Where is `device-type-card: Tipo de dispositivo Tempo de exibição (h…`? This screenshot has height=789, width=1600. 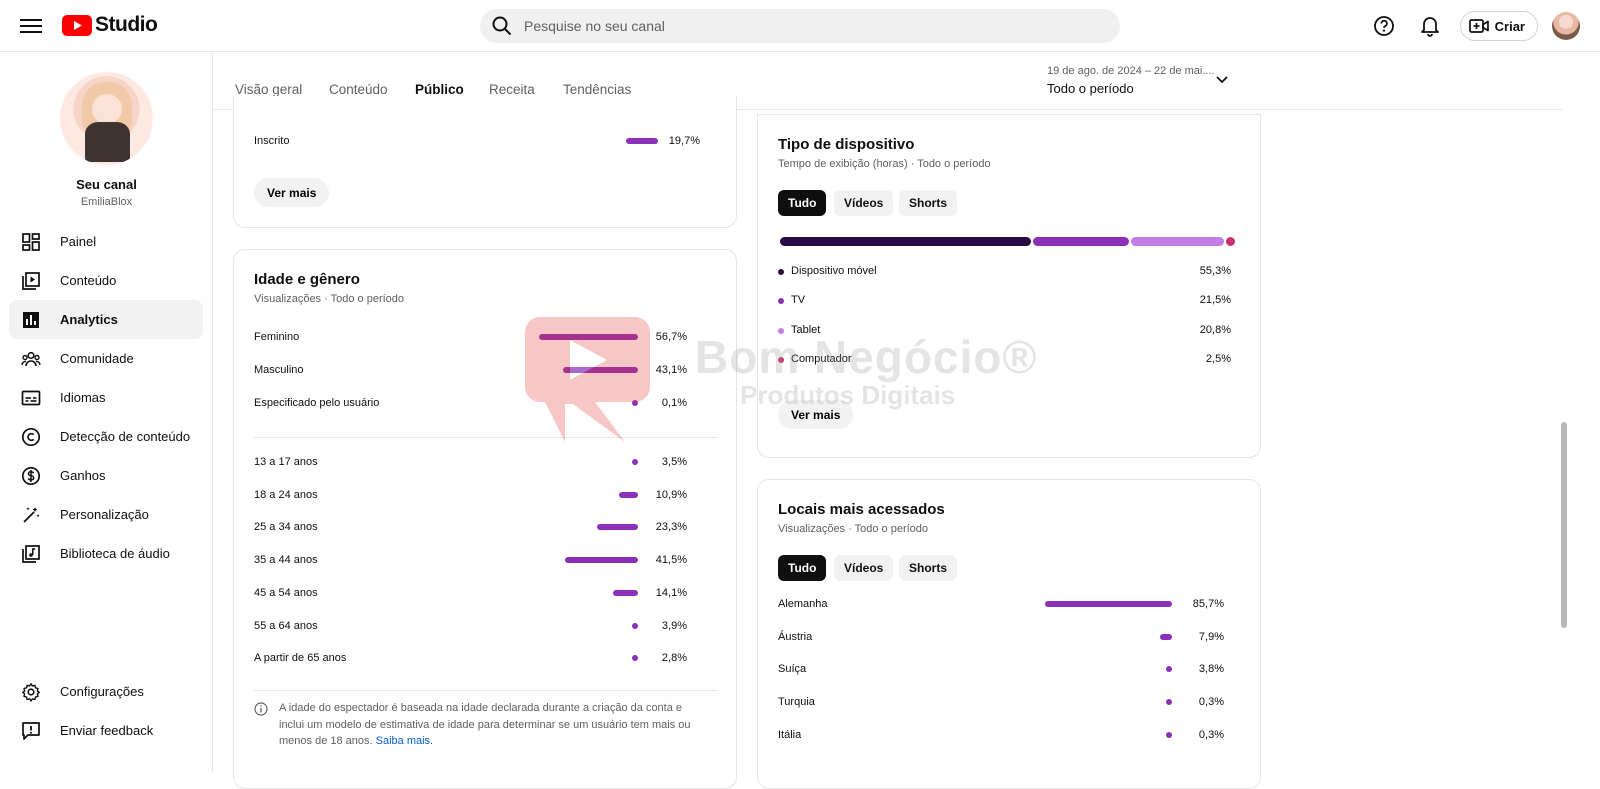 device-type-card: Tipo de dispositivo Tempo de exibição (h… is located at coordinates (1009, 286).